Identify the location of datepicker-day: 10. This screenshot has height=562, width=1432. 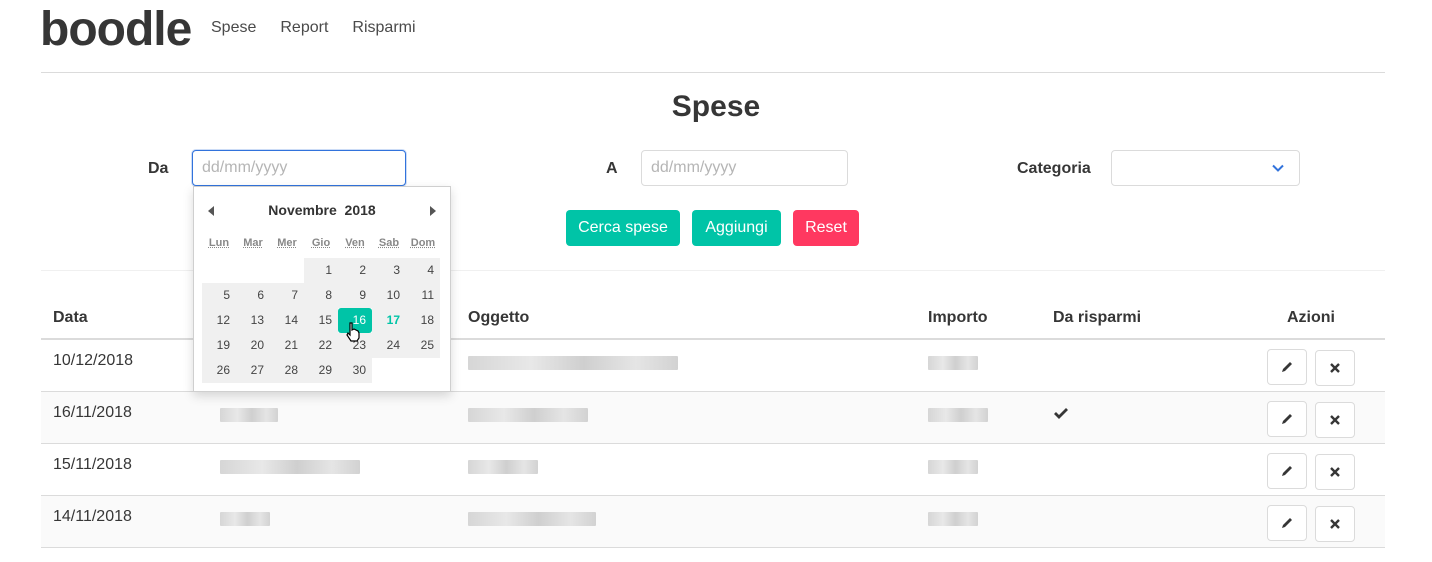
(389, 295).